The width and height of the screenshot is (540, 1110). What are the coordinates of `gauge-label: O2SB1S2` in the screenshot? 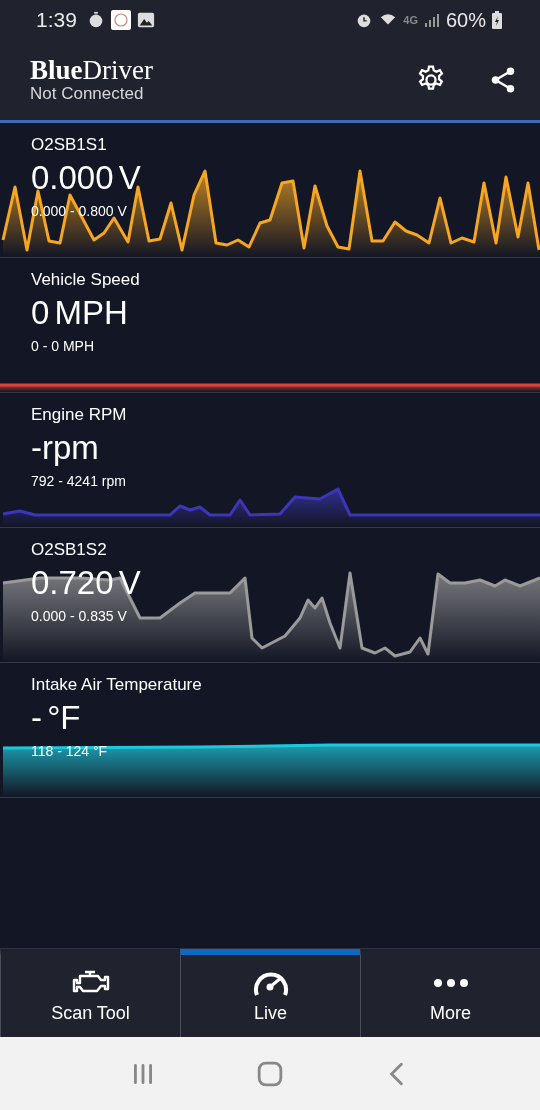 It's located at (69, 550).